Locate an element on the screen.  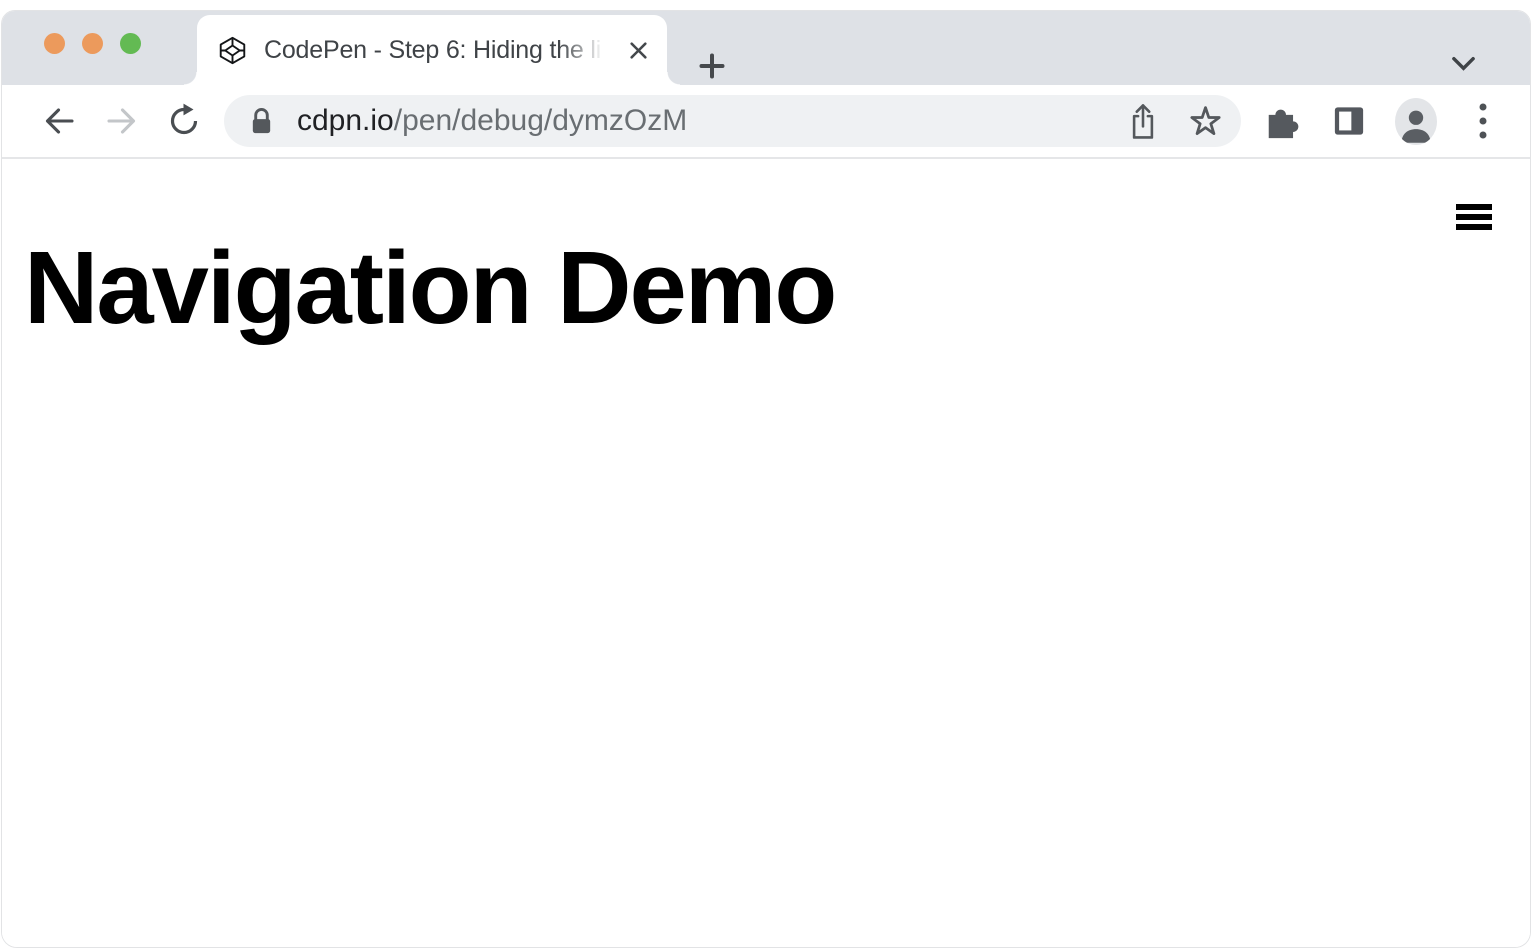
new-tab-button is located at coordinates (712, 66).